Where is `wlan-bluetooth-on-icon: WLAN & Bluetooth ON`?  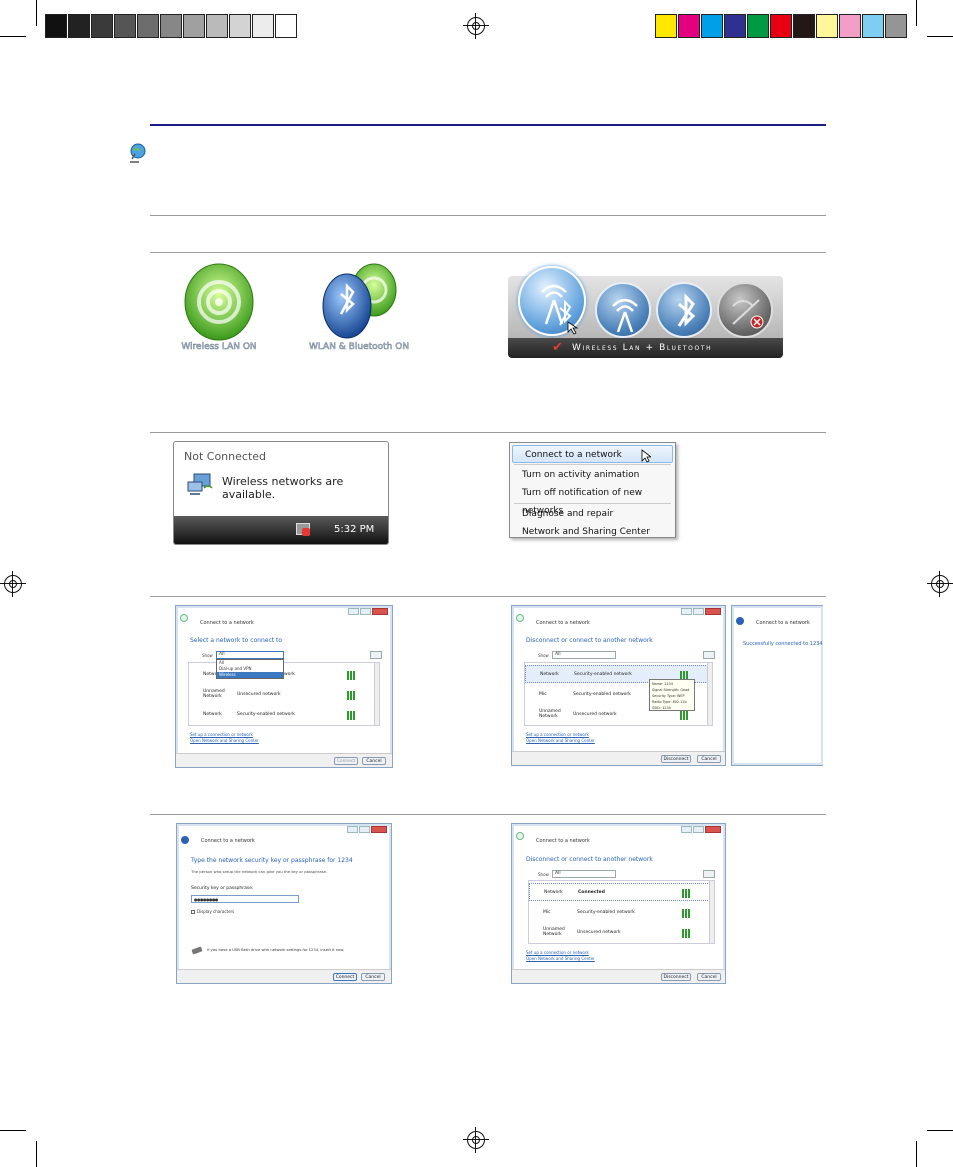 wlan-bluetooth-on-icon: WLAN & Bluetooth ON is located at coordinates (359, 307).